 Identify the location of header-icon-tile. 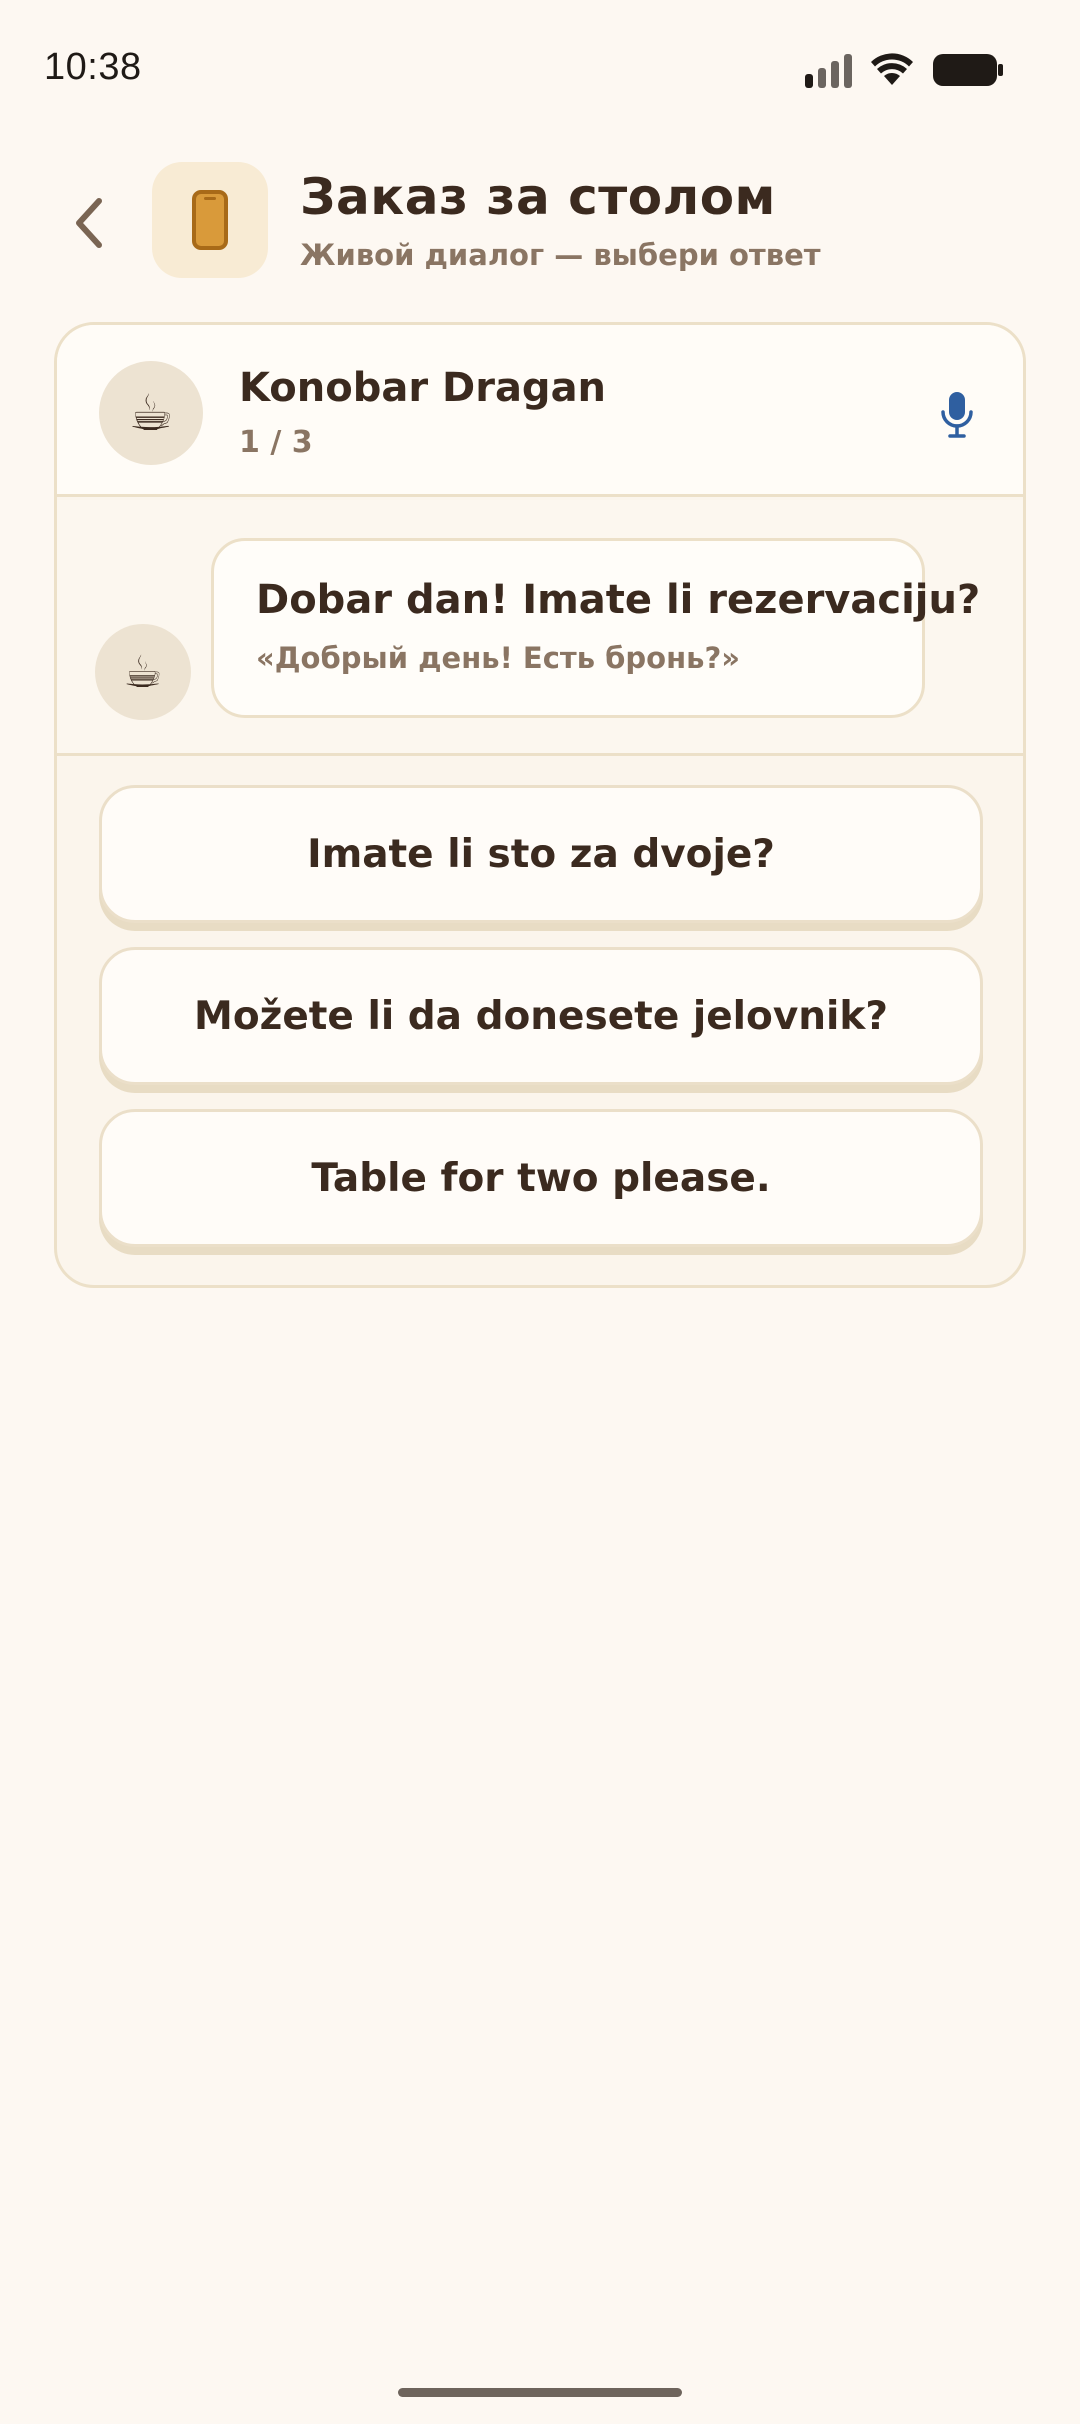
(210, 220).